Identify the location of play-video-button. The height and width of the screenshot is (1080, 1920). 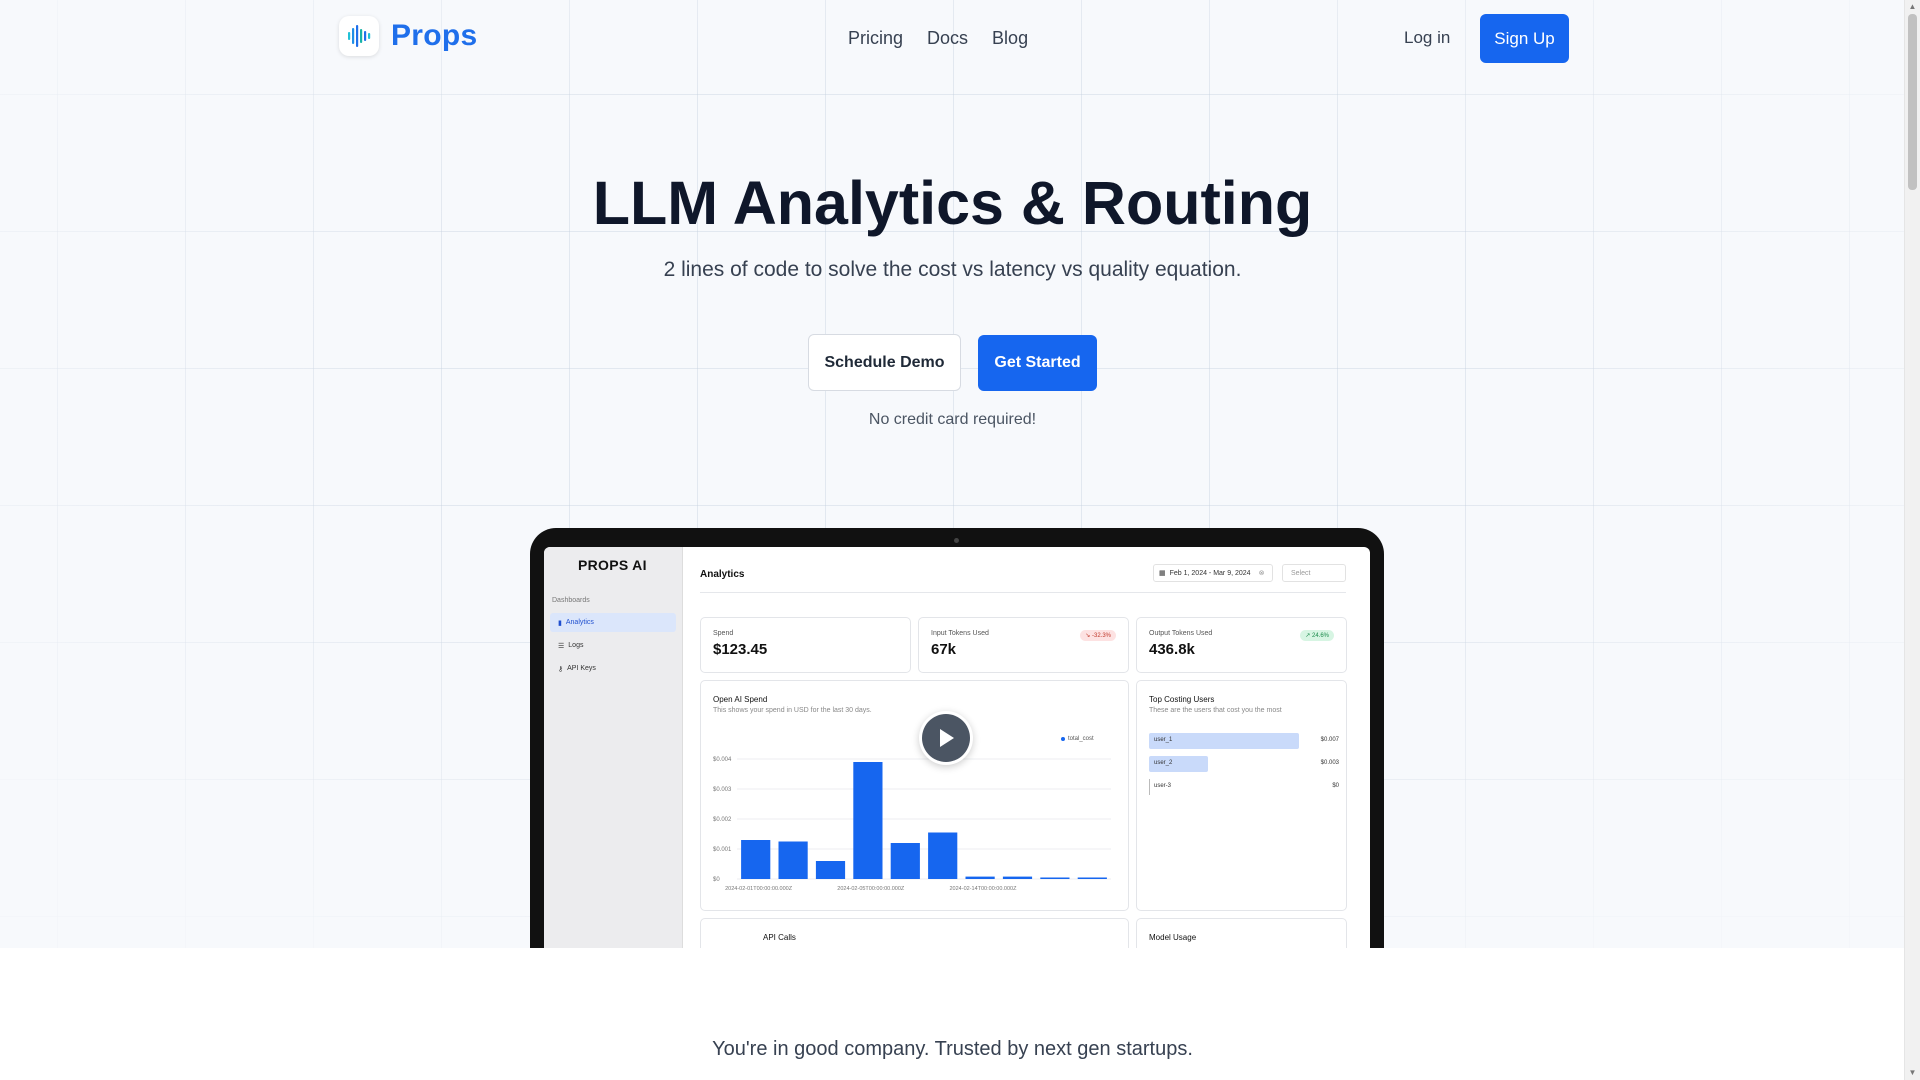
(946, 738).